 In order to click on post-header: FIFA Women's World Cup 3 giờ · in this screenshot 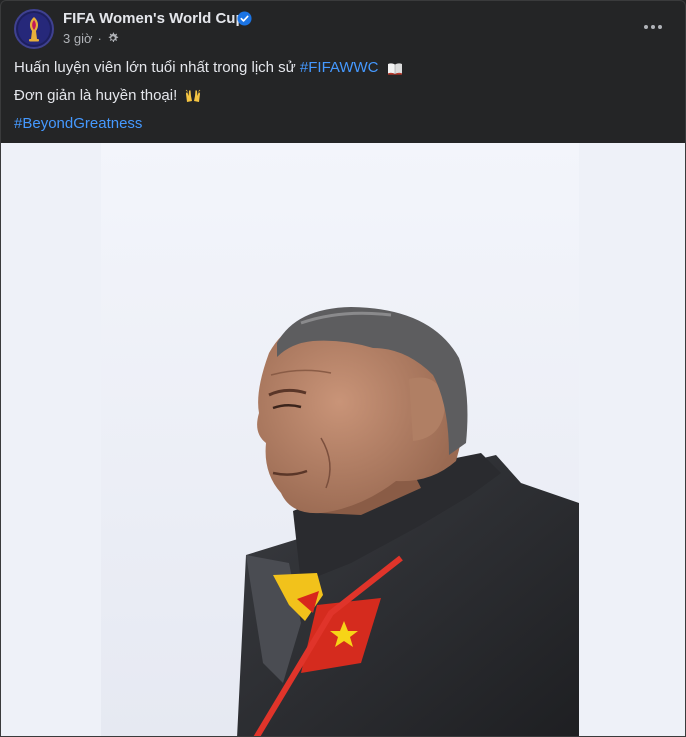, I will do `click(343, 29)`.